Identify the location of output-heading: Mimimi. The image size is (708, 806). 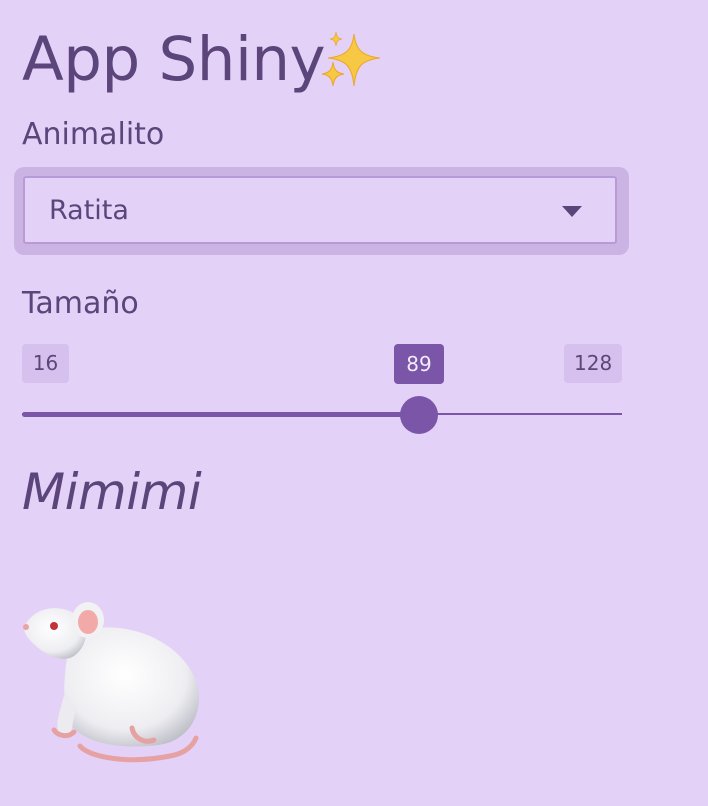
(112, 492).